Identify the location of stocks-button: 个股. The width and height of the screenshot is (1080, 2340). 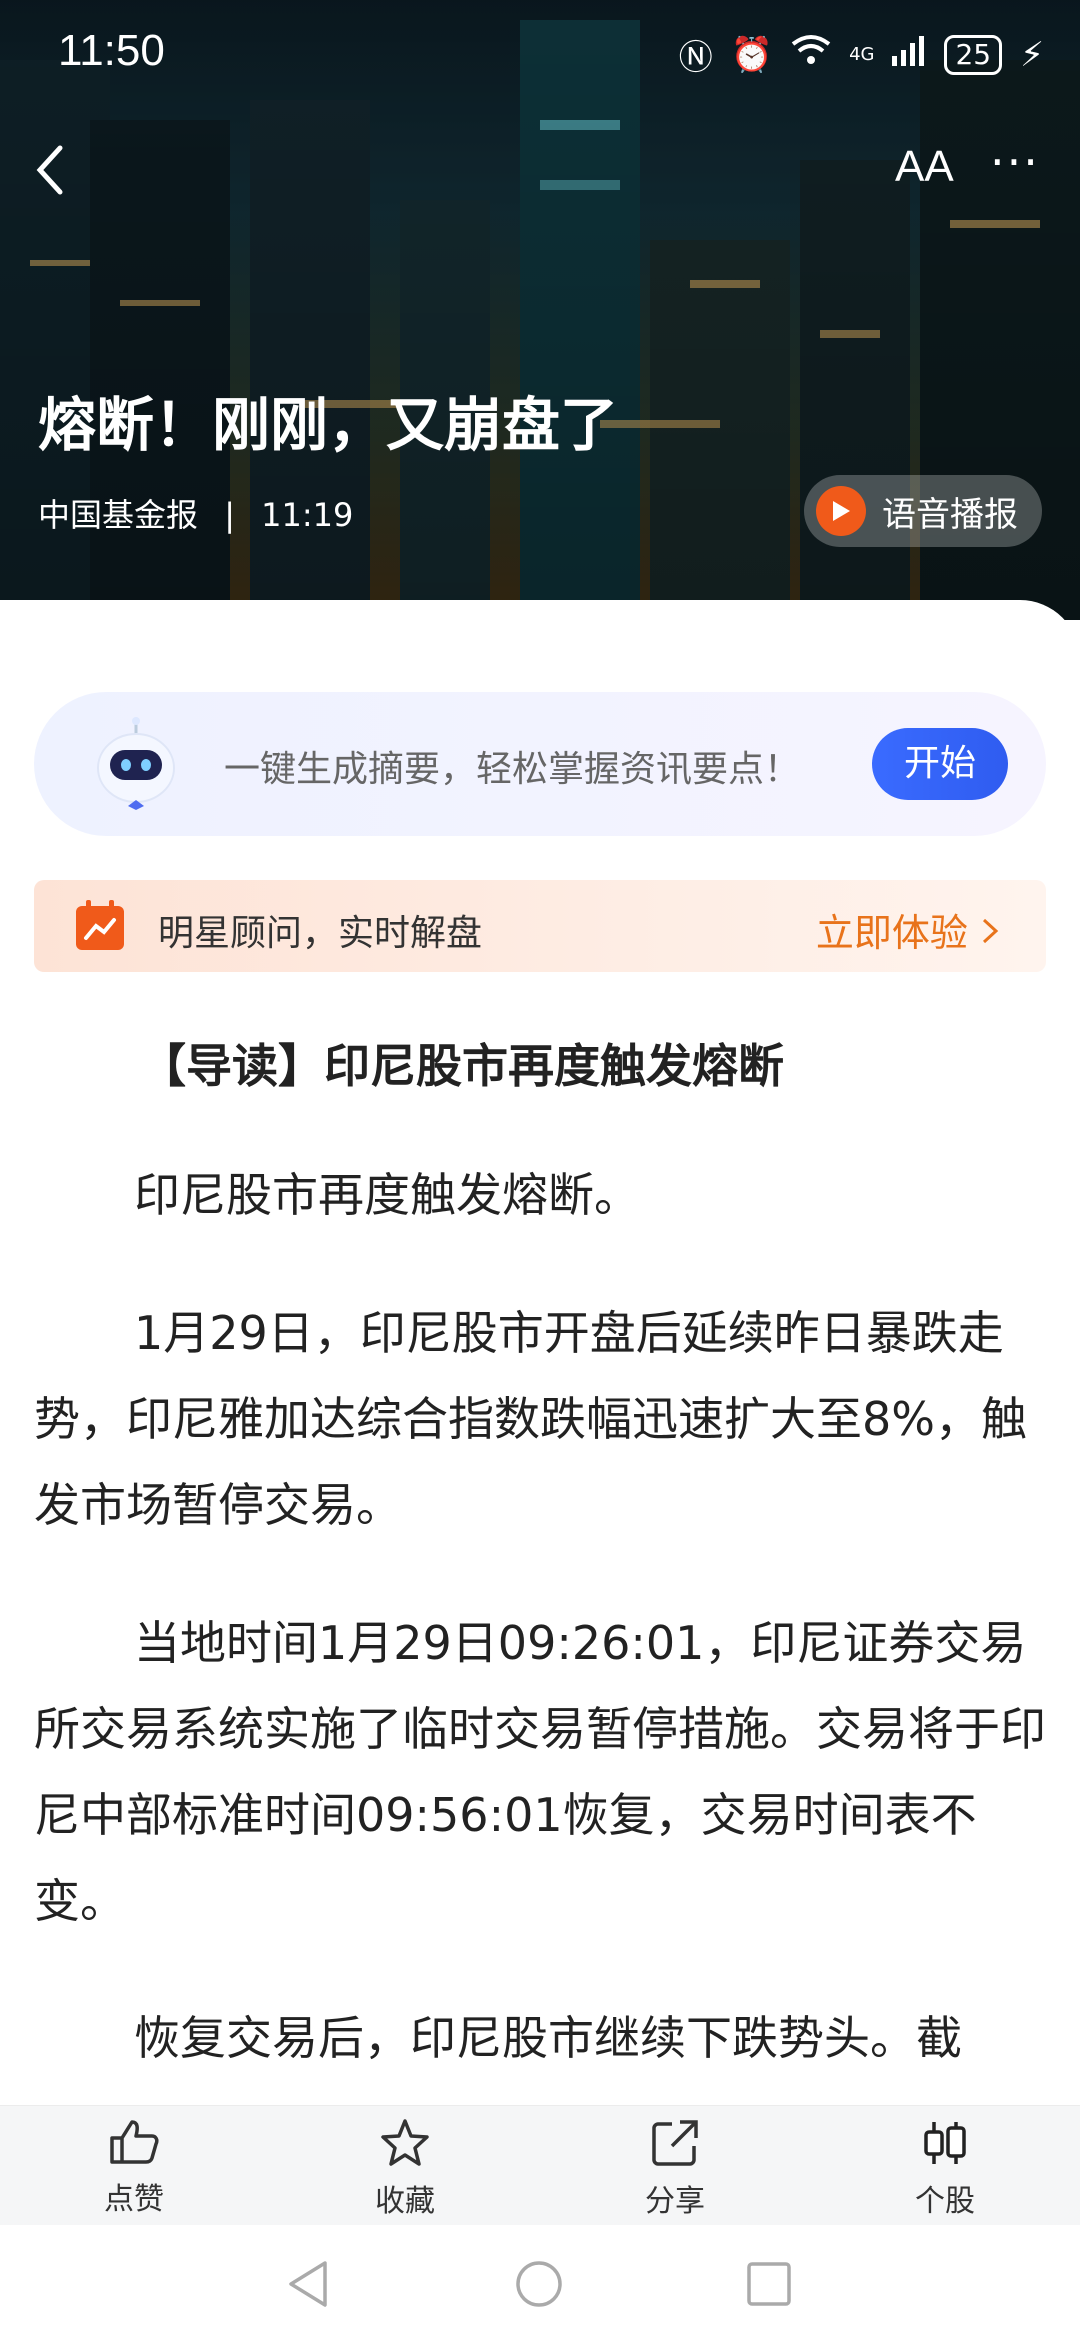
(945, 2169).